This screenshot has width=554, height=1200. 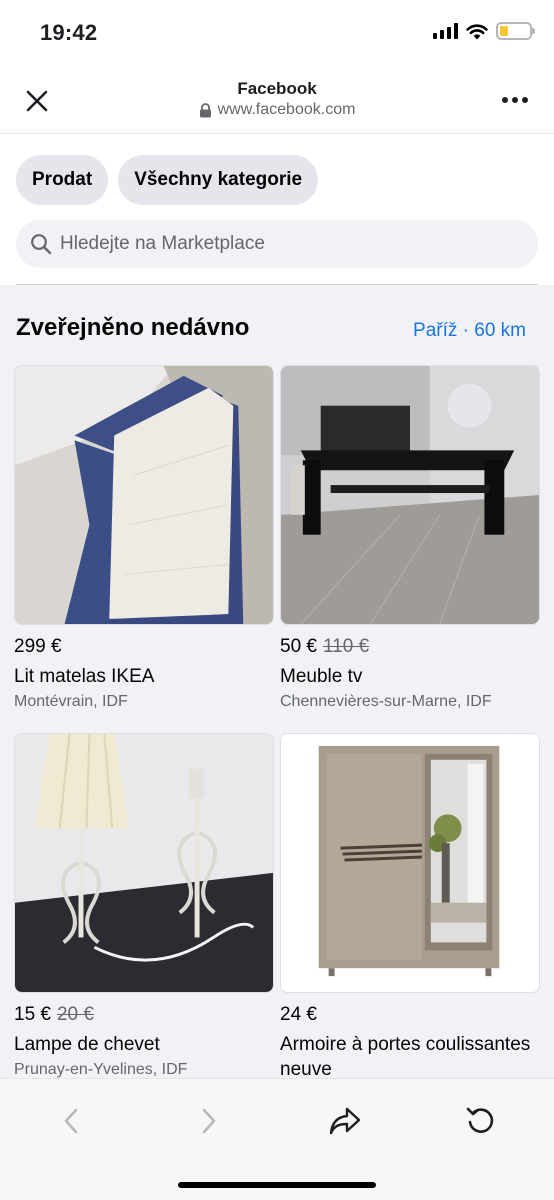 I want to click on listing-location: Prunay-en-Yvelines, IDF, so click(x=101, y=1069).